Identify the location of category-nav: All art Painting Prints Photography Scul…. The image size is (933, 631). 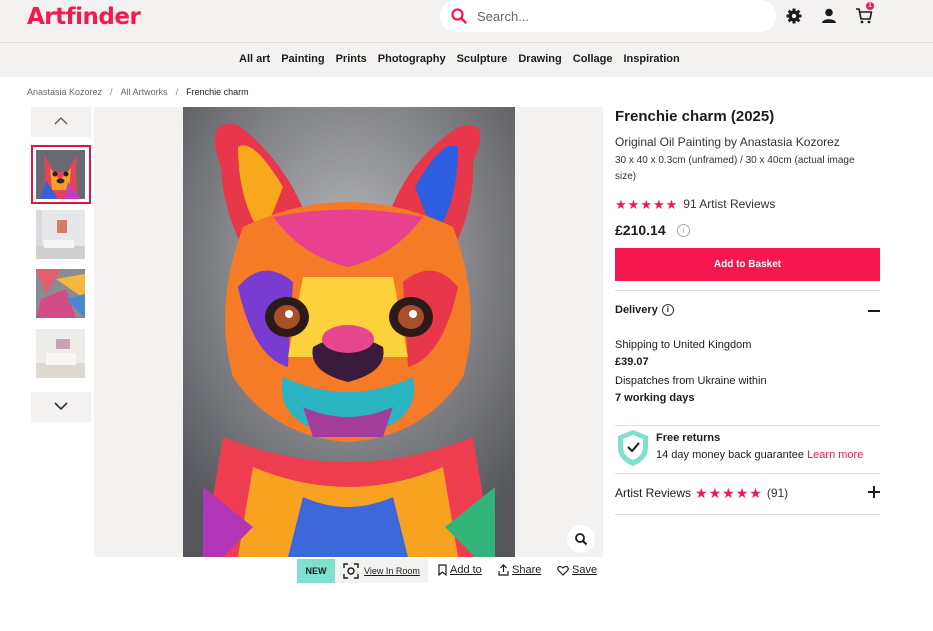
(466, 60).